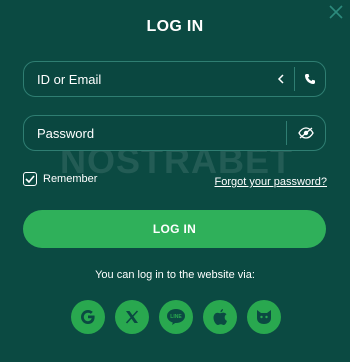 This screenshot has width=350, height=362. What do you see at coordinates (155, 133) in the screenshot?
I see `password-input` at bounding box center [155, 133].